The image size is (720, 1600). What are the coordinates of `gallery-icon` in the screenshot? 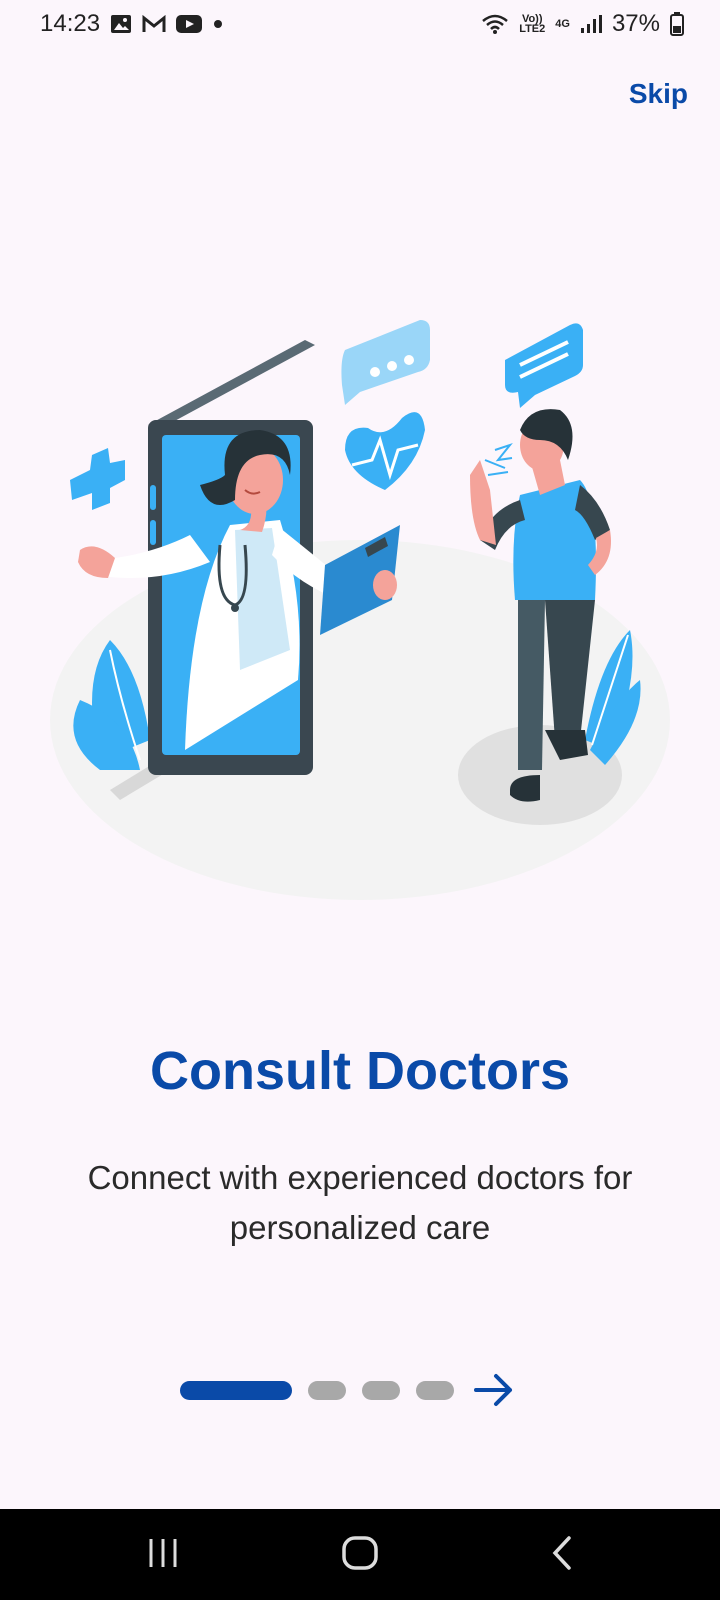 It's located at (121, 24).